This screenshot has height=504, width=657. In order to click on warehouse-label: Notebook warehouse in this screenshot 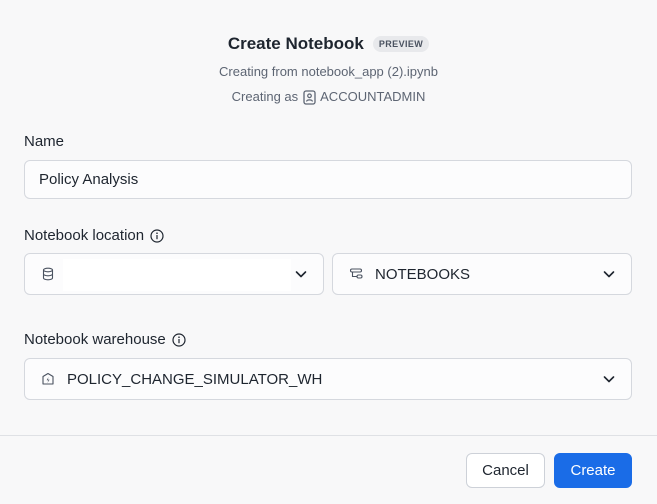, I will do `click(105, 340)`.